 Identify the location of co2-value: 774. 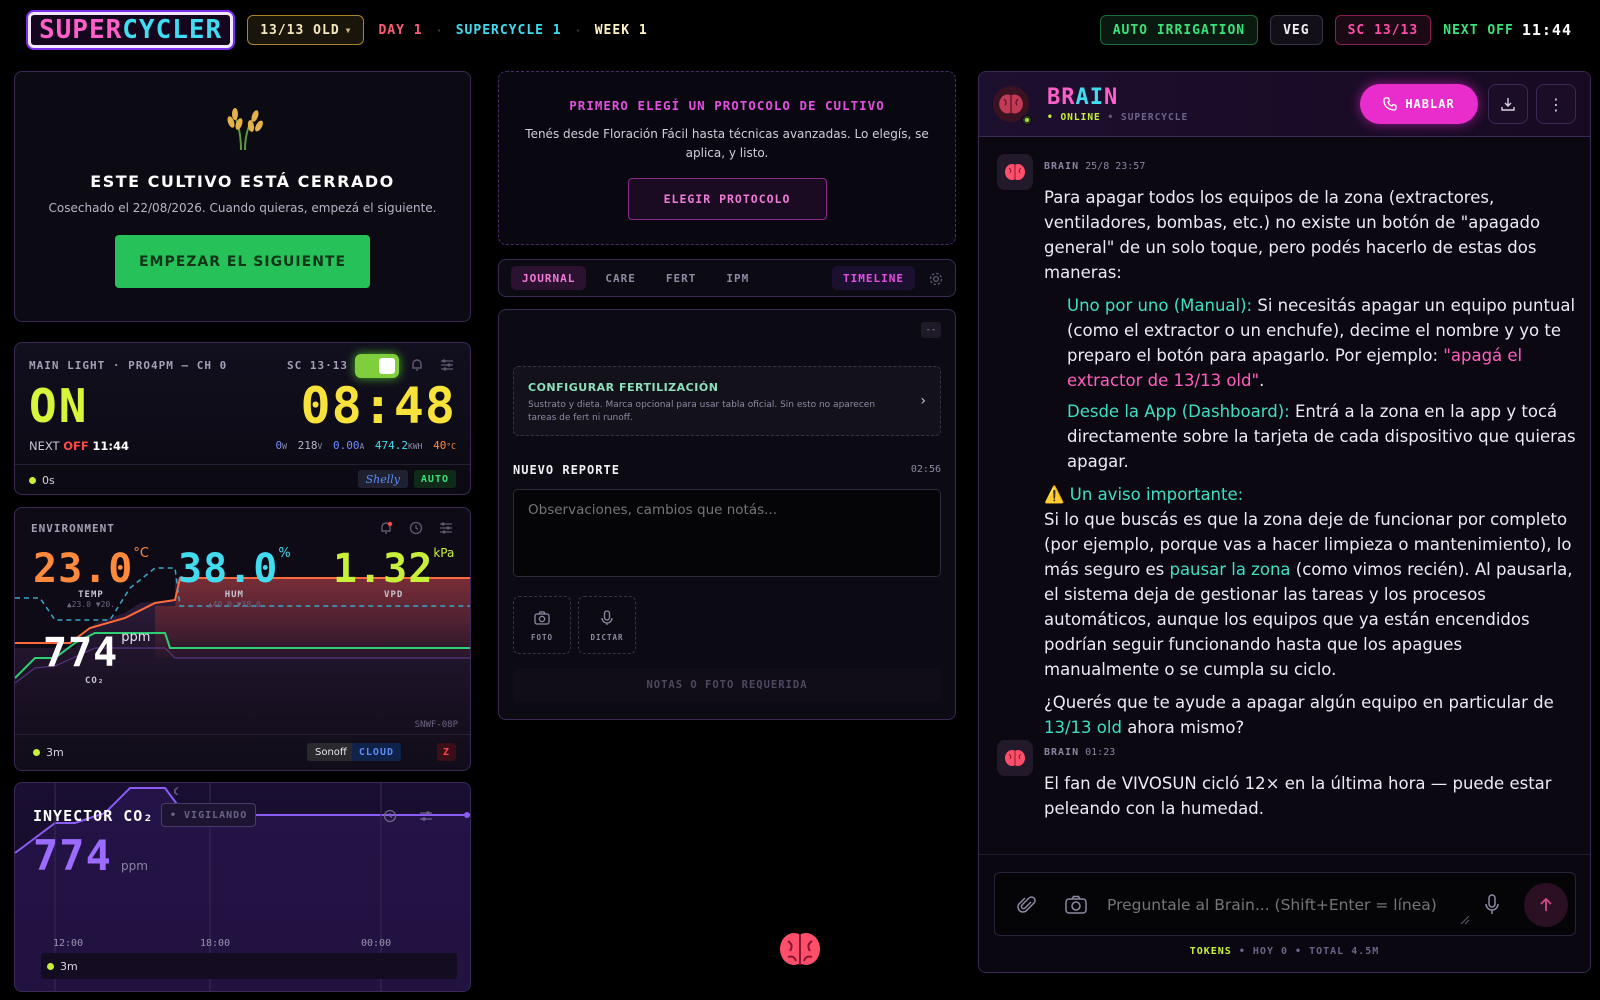
(81, 653).